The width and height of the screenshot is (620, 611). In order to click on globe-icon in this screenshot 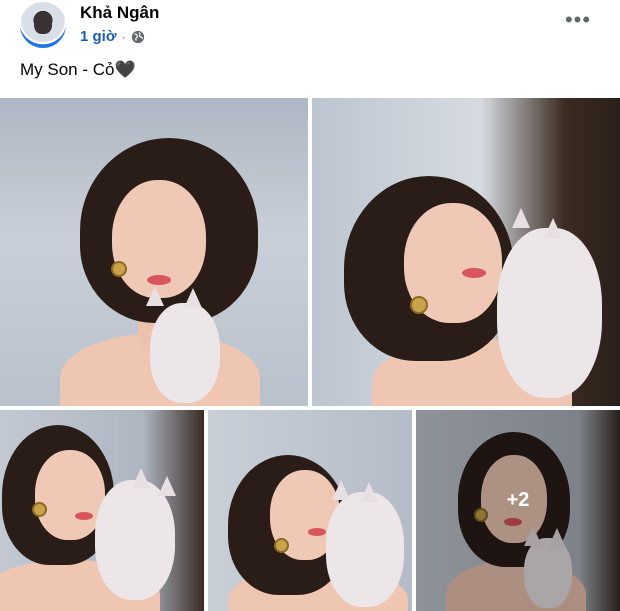, I will do `click(138, 37)`.